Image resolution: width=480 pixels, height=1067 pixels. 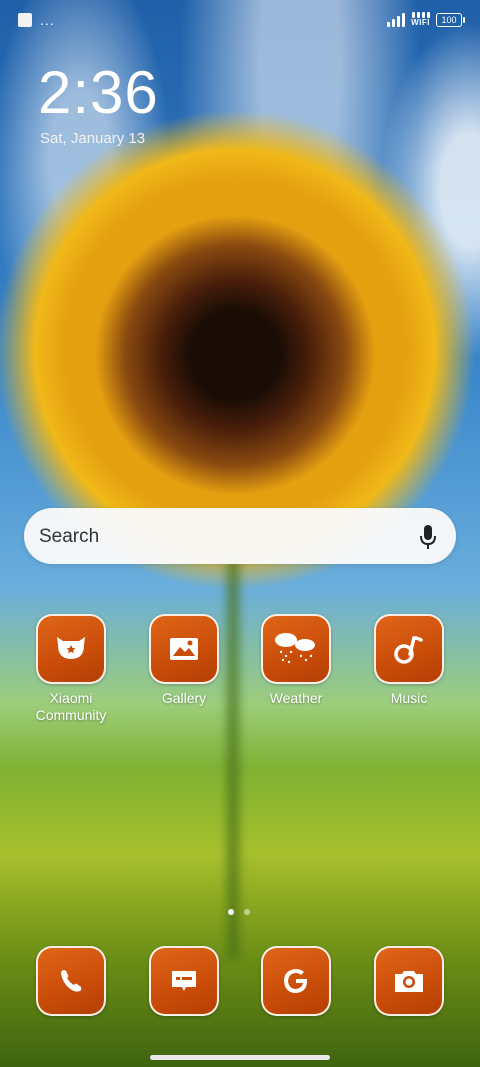 What do you see at coordinates (231, 912) in the screenshot?
I see `page-dot-active` at bounding box center [231, 912].